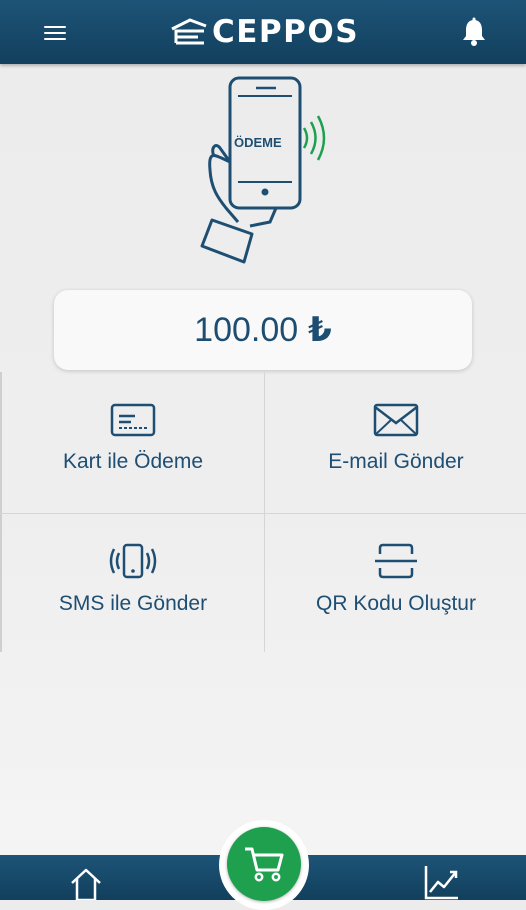  What do you see at coordinates (86, 884) in the screenshot?
I see `home-icon` at bounding box center [86, 884].